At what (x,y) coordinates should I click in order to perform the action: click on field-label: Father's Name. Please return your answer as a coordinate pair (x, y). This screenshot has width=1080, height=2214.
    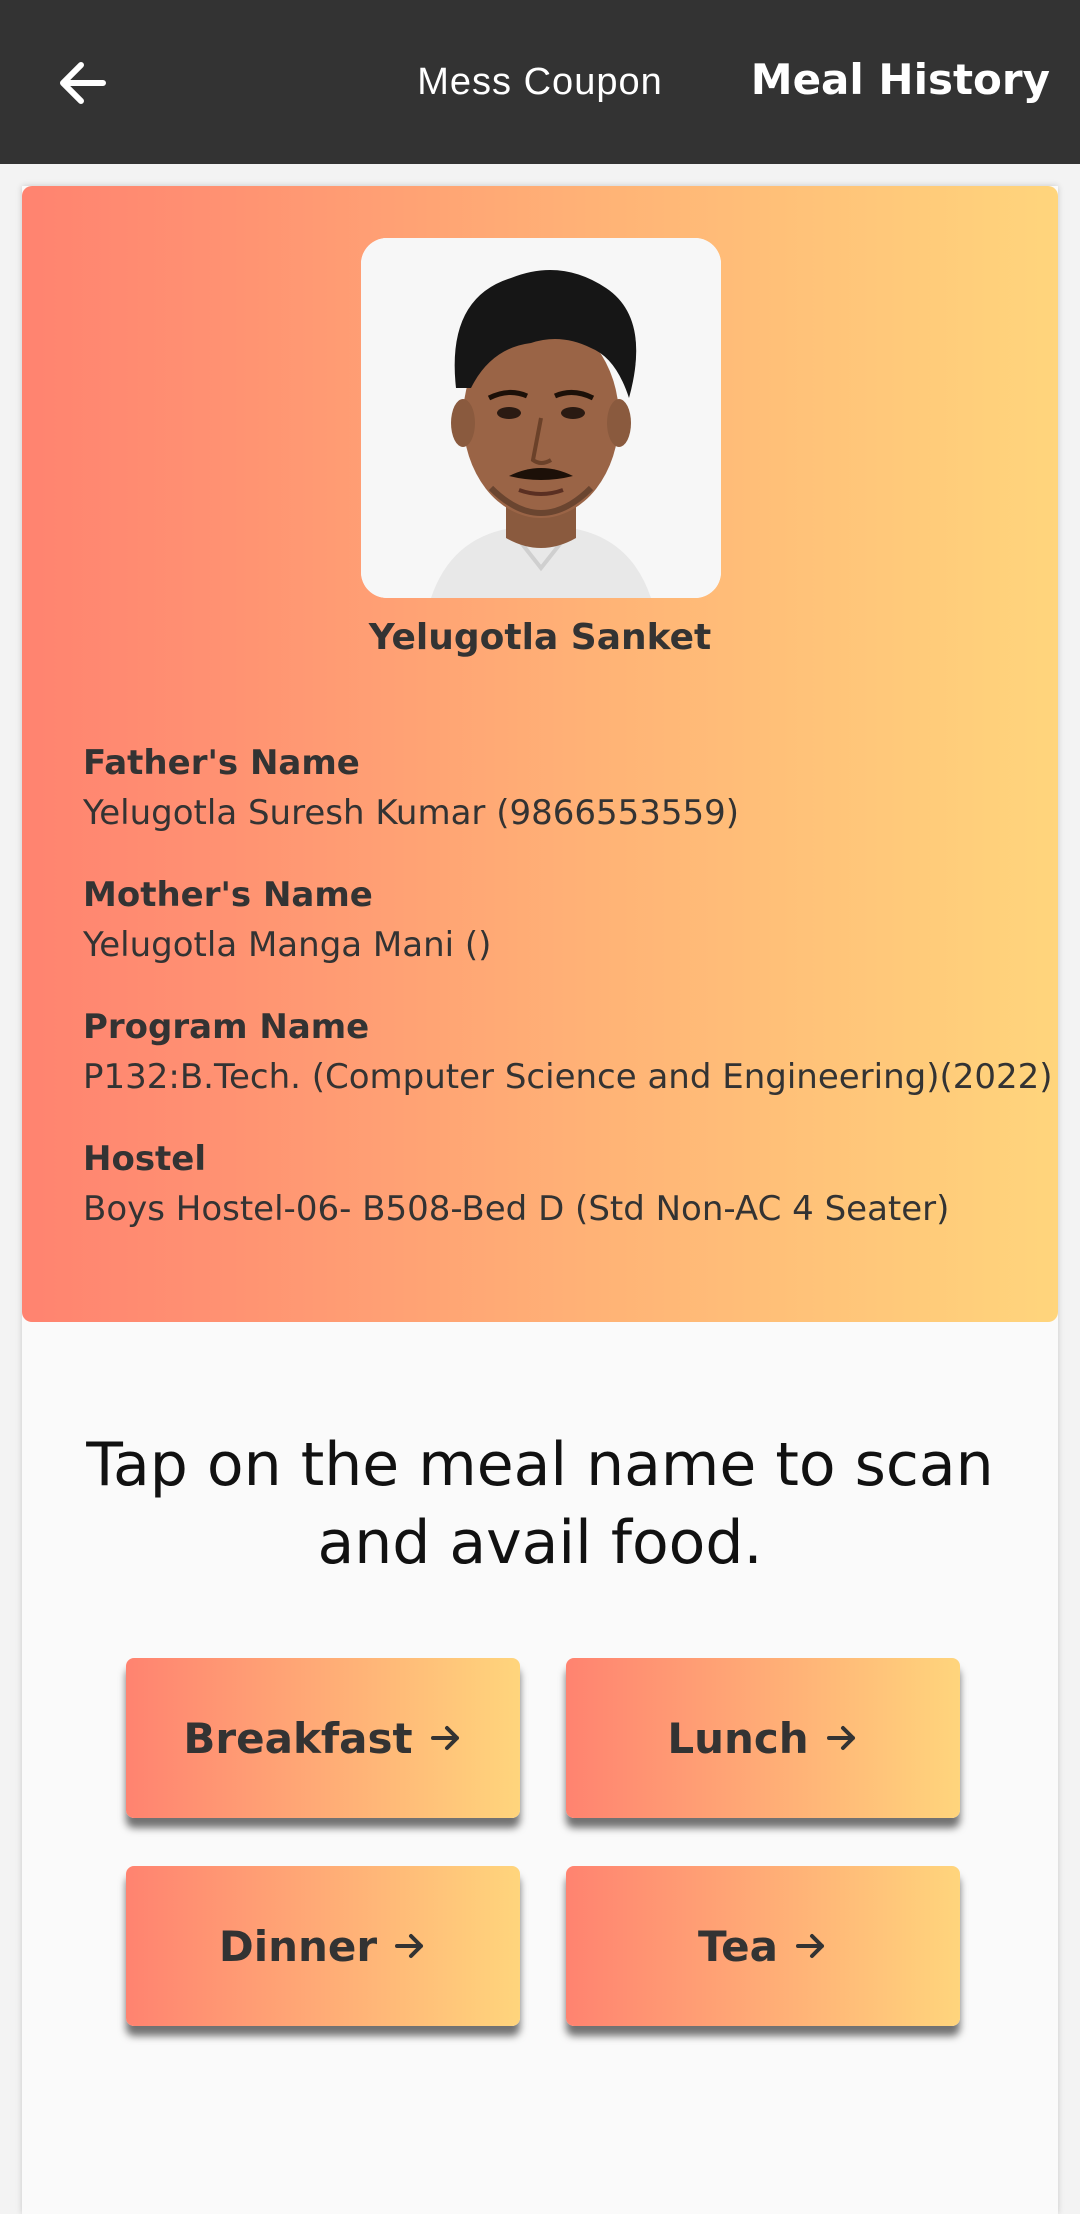
    Looking at the image, I should click on (221, 763).